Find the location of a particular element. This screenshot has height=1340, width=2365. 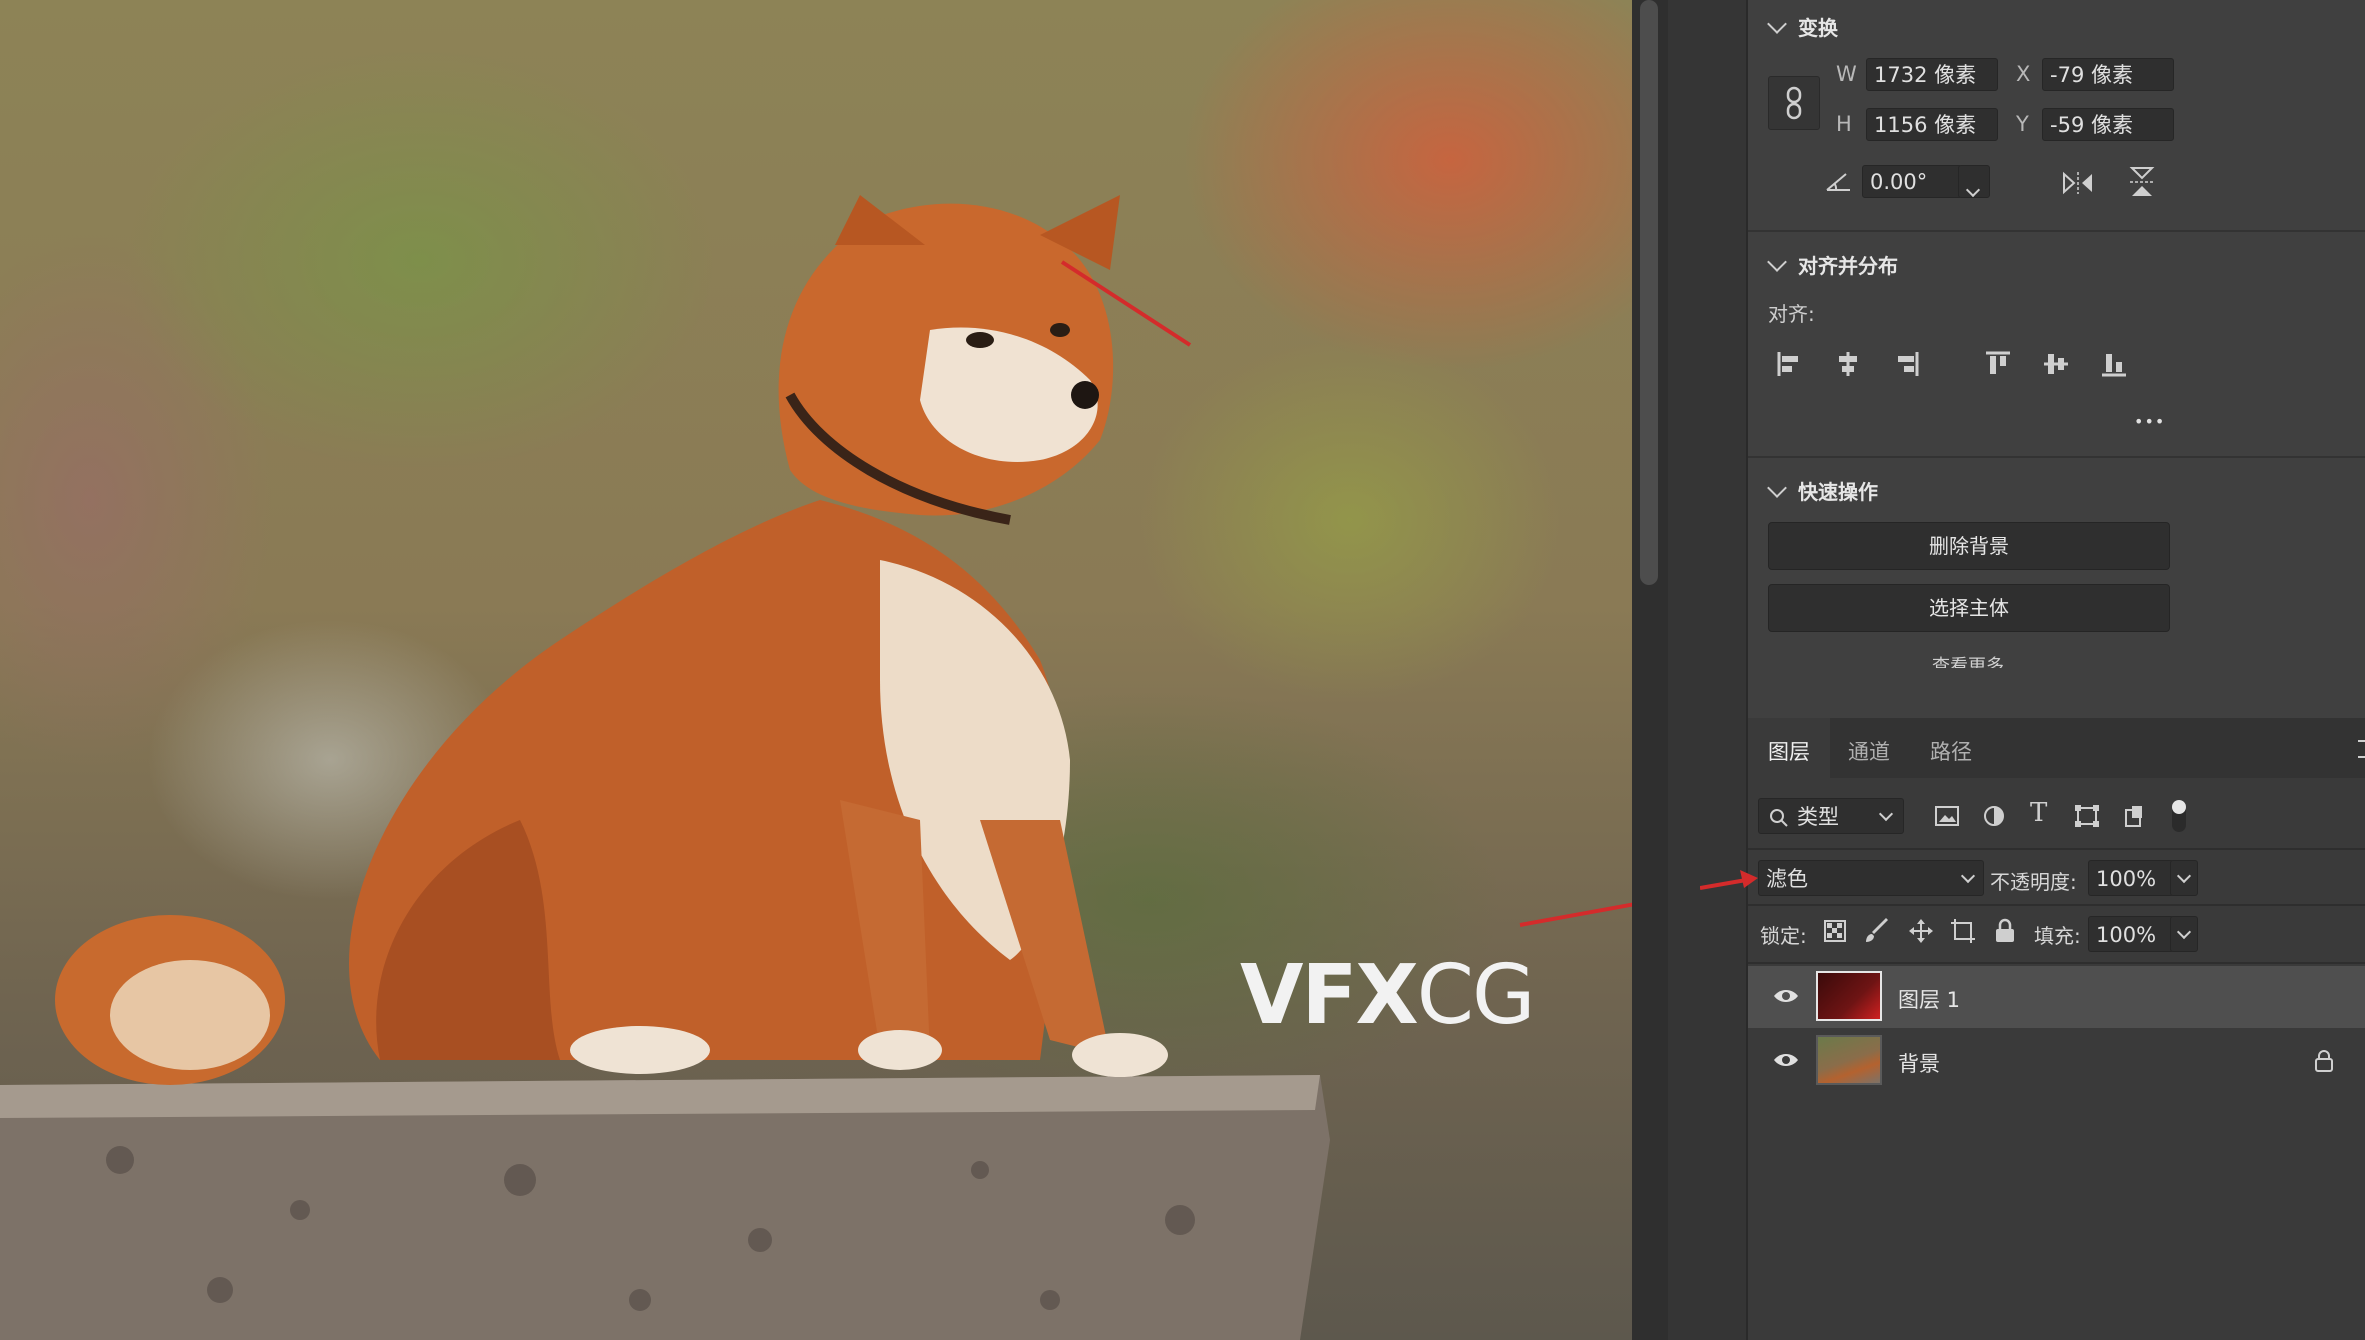

align-label: 对齐: is located at coordinates (1791, 314).